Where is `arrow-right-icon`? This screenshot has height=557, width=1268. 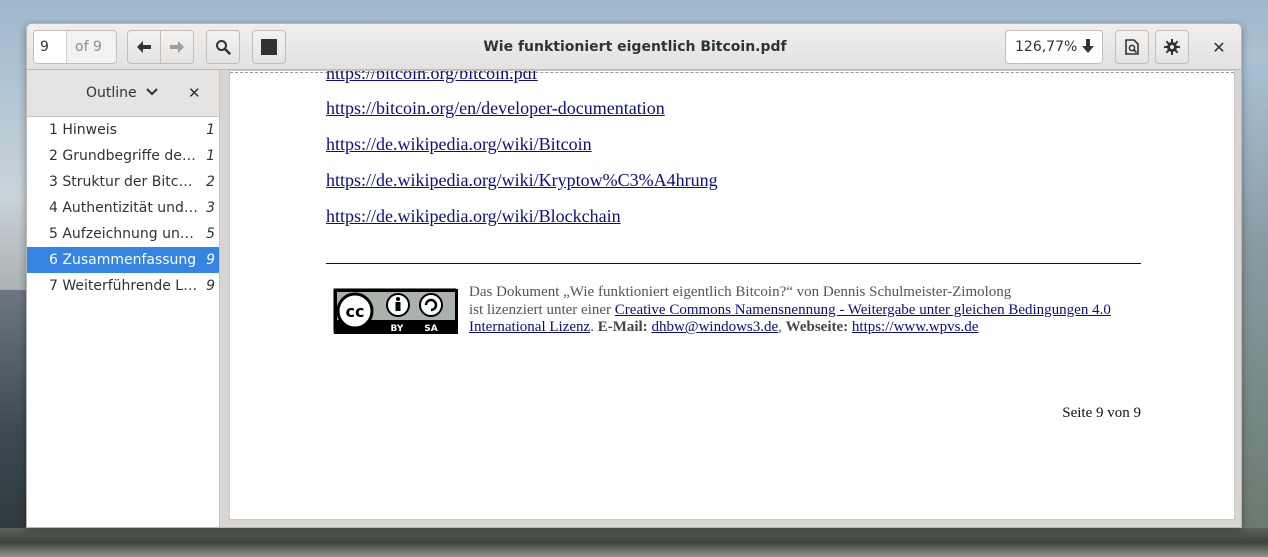
arrow-right-icon is located at coordinates (177, 47).